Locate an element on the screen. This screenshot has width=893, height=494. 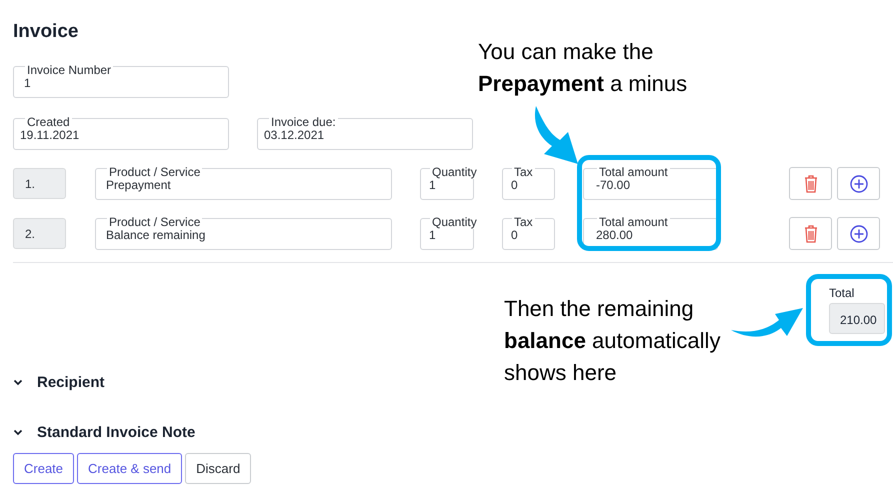
date-field: Created 19.11.2021 is located at coordinates (121, 134).